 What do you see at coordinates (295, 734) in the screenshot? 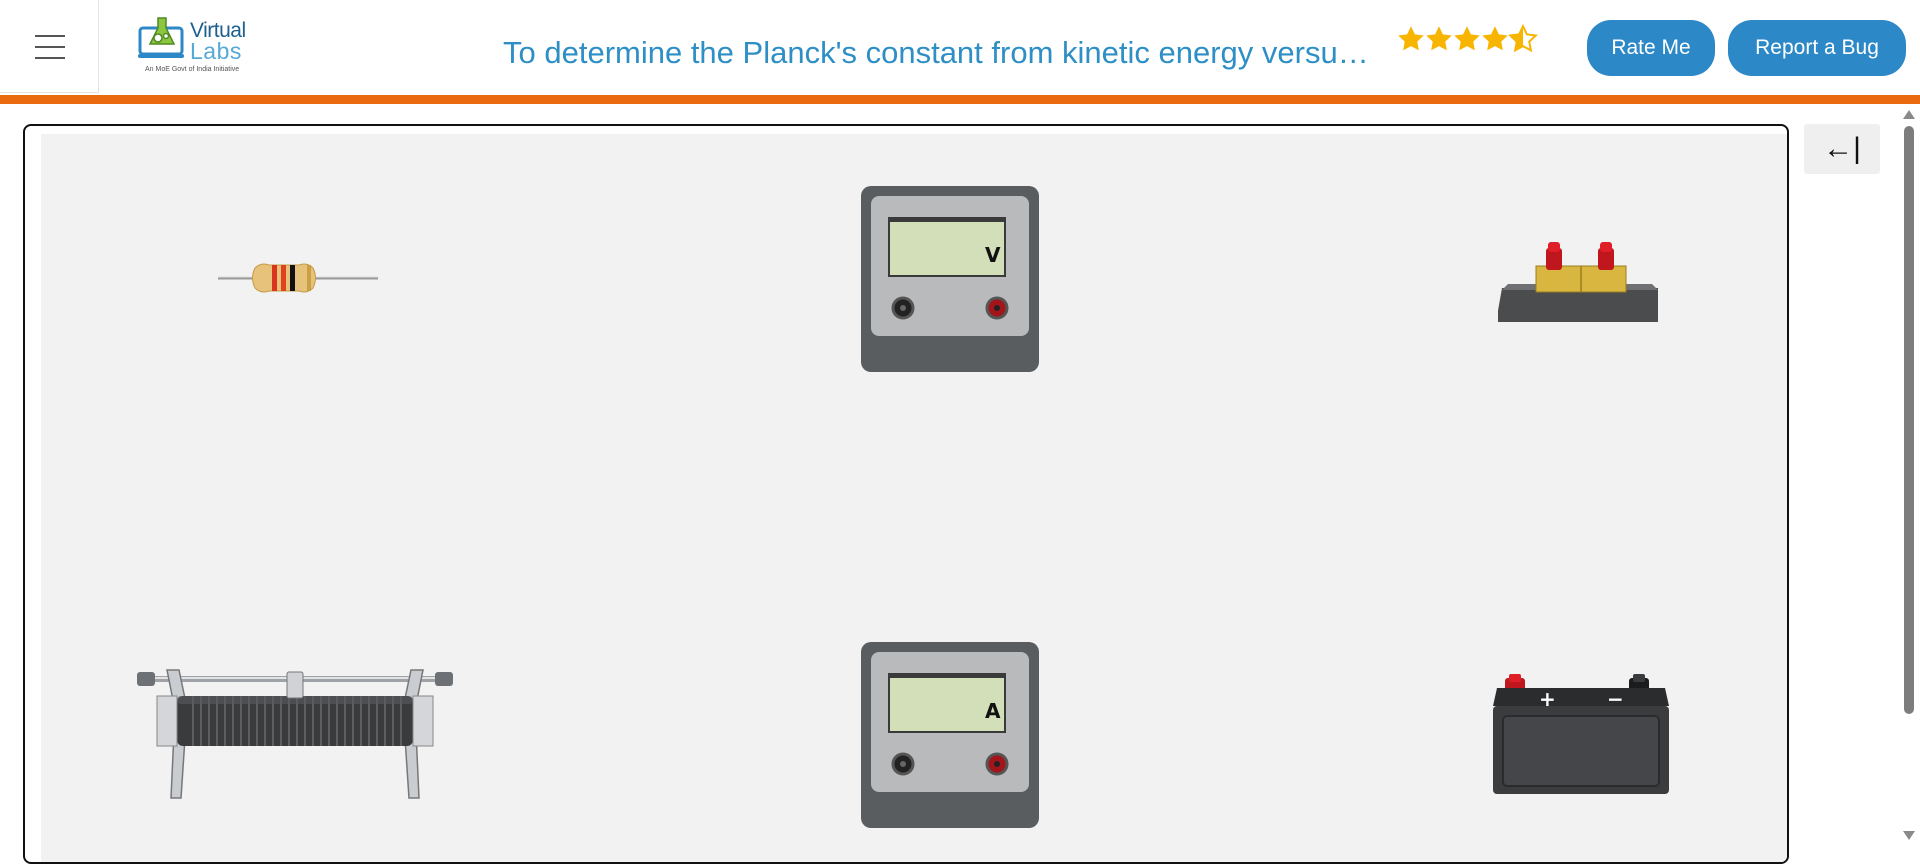
I see `rheostat` at bounding box center [295, 734].